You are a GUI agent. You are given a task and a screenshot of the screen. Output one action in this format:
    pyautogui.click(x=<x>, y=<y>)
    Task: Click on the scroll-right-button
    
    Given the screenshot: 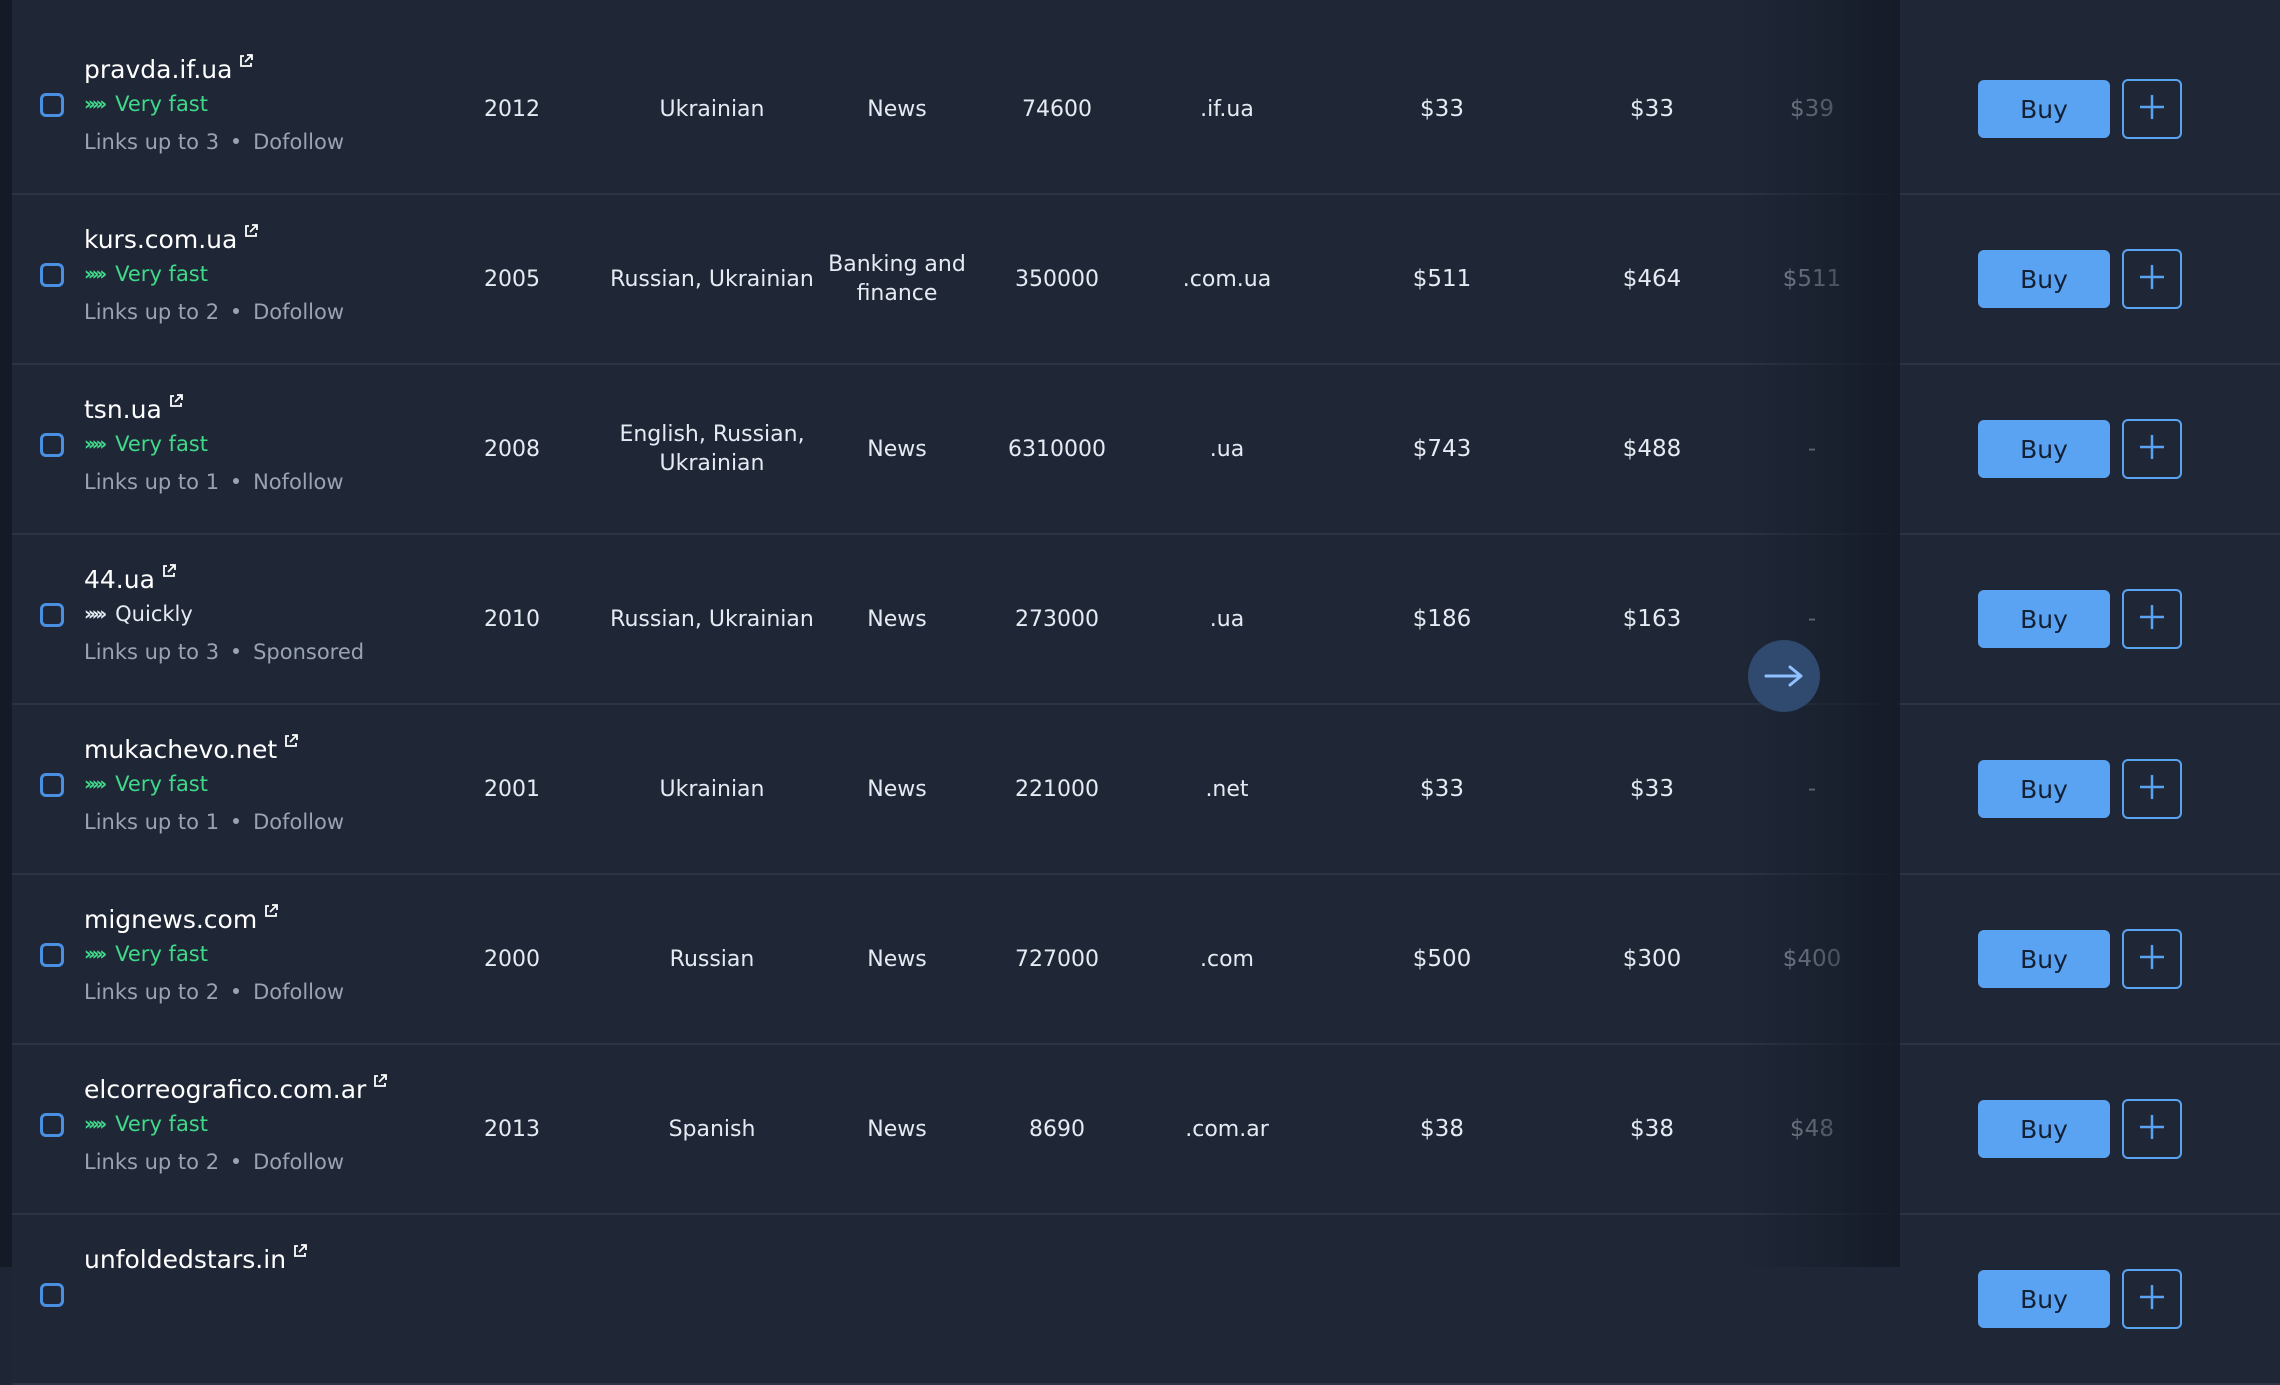 What is the action you would take?
    pyautogui.click(x=1784, y=676)
    